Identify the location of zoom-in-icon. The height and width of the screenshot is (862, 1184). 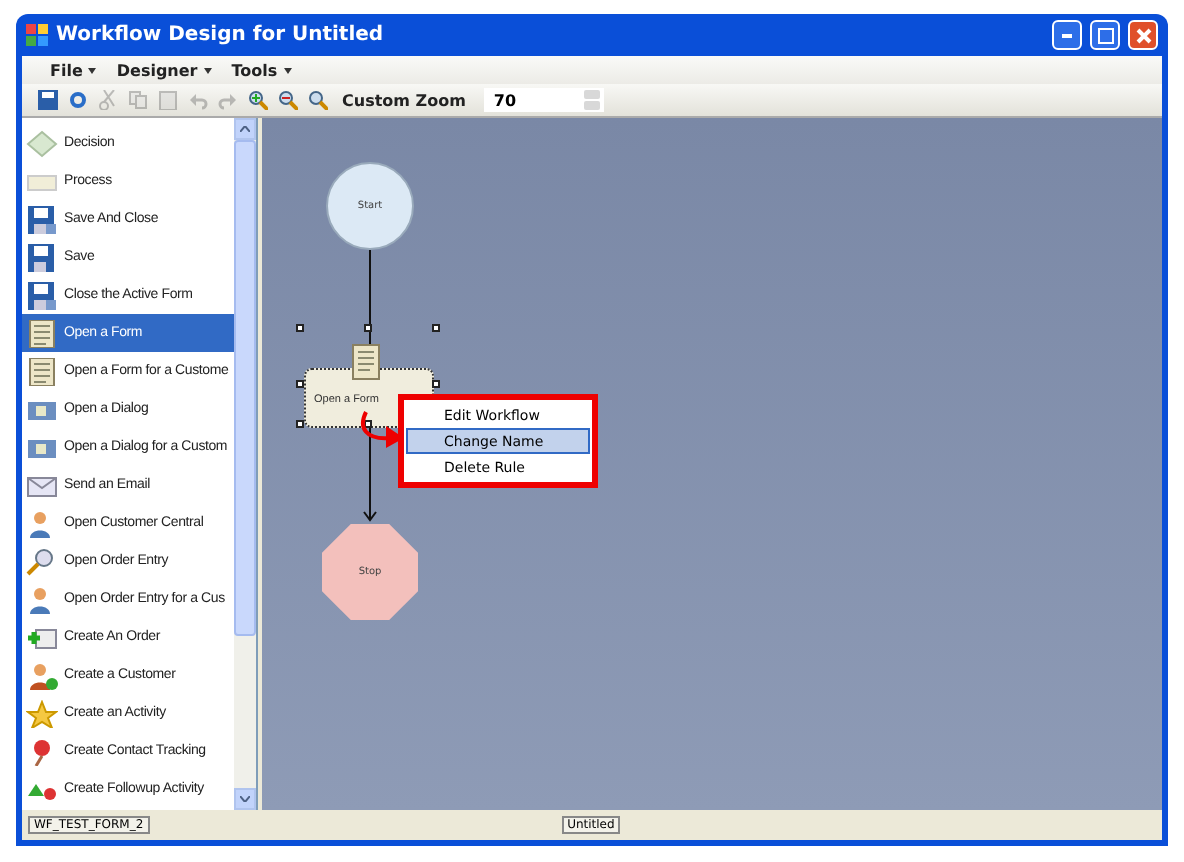
(258, 100).